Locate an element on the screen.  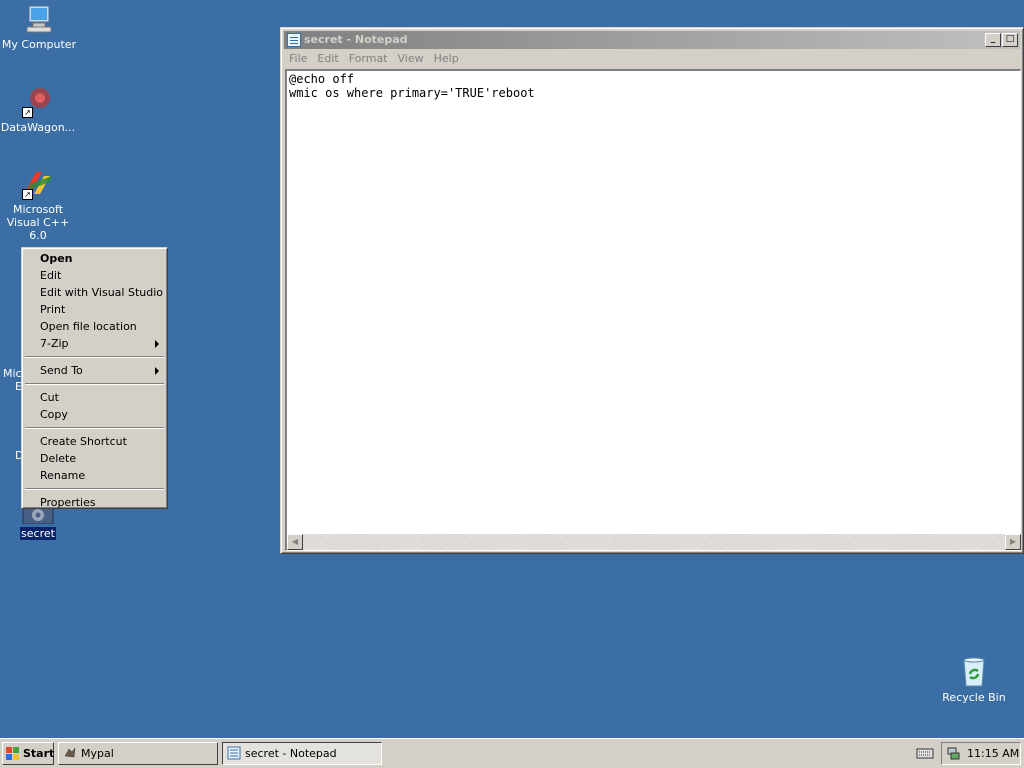
menu-item-label: Print is located at coordinates (53, 309).